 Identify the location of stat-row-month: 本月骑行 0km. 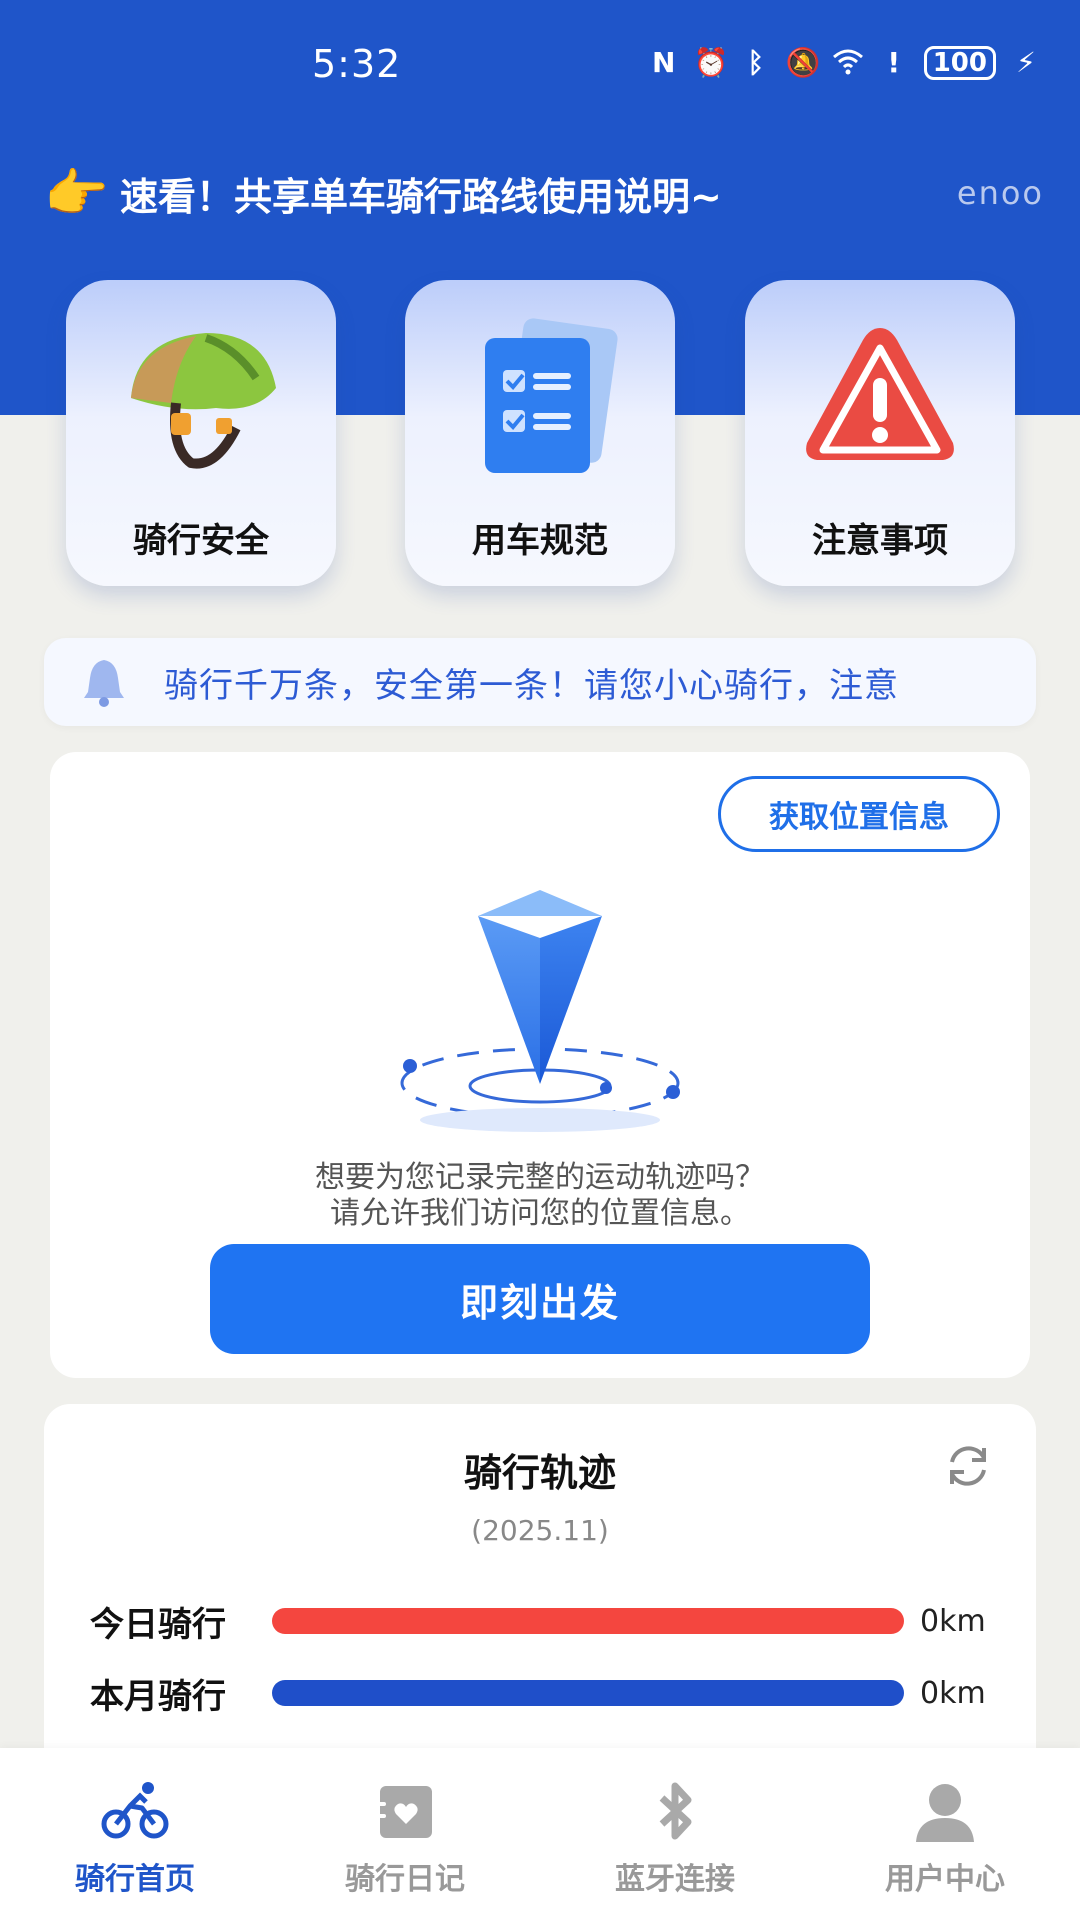
(545, 1693).